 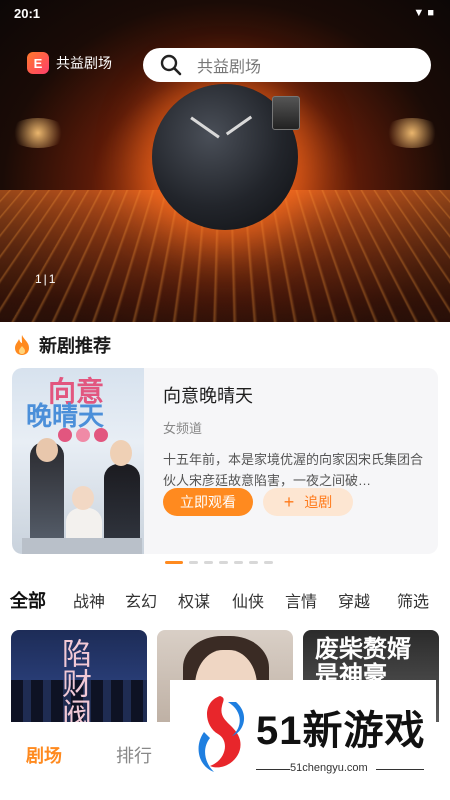 What do you see at coordinates (84, 63) in the screenshot?
I see `logo-text: 共益剧场` at bounding box center [84, 63].